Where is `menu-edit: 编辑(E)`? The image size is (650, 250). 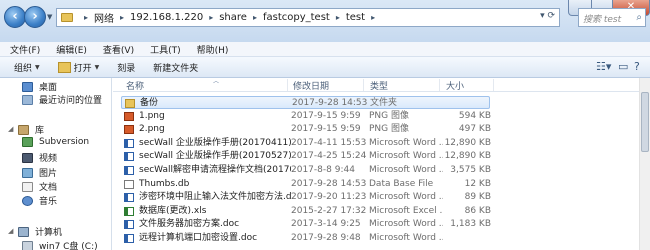
menu-edit: 编辑(E) is located at coordinates (71, 49).